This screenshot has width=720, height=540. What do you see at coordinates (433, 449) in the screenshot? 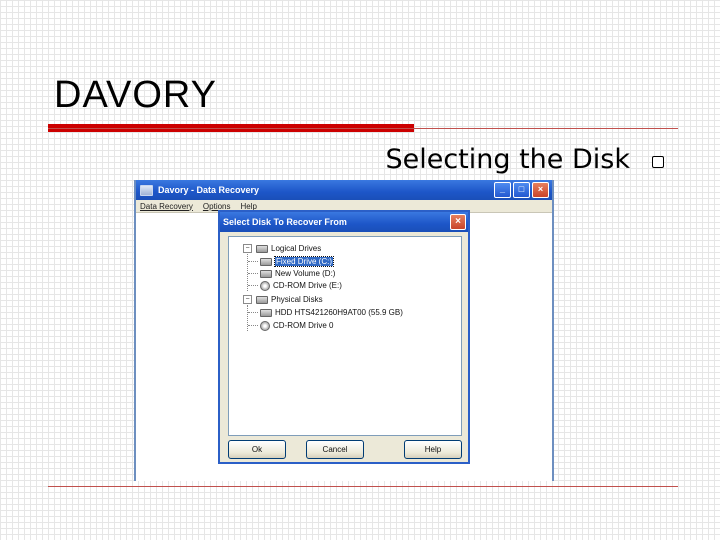
I see `help-button: Help` at bounding box center [433, 449].